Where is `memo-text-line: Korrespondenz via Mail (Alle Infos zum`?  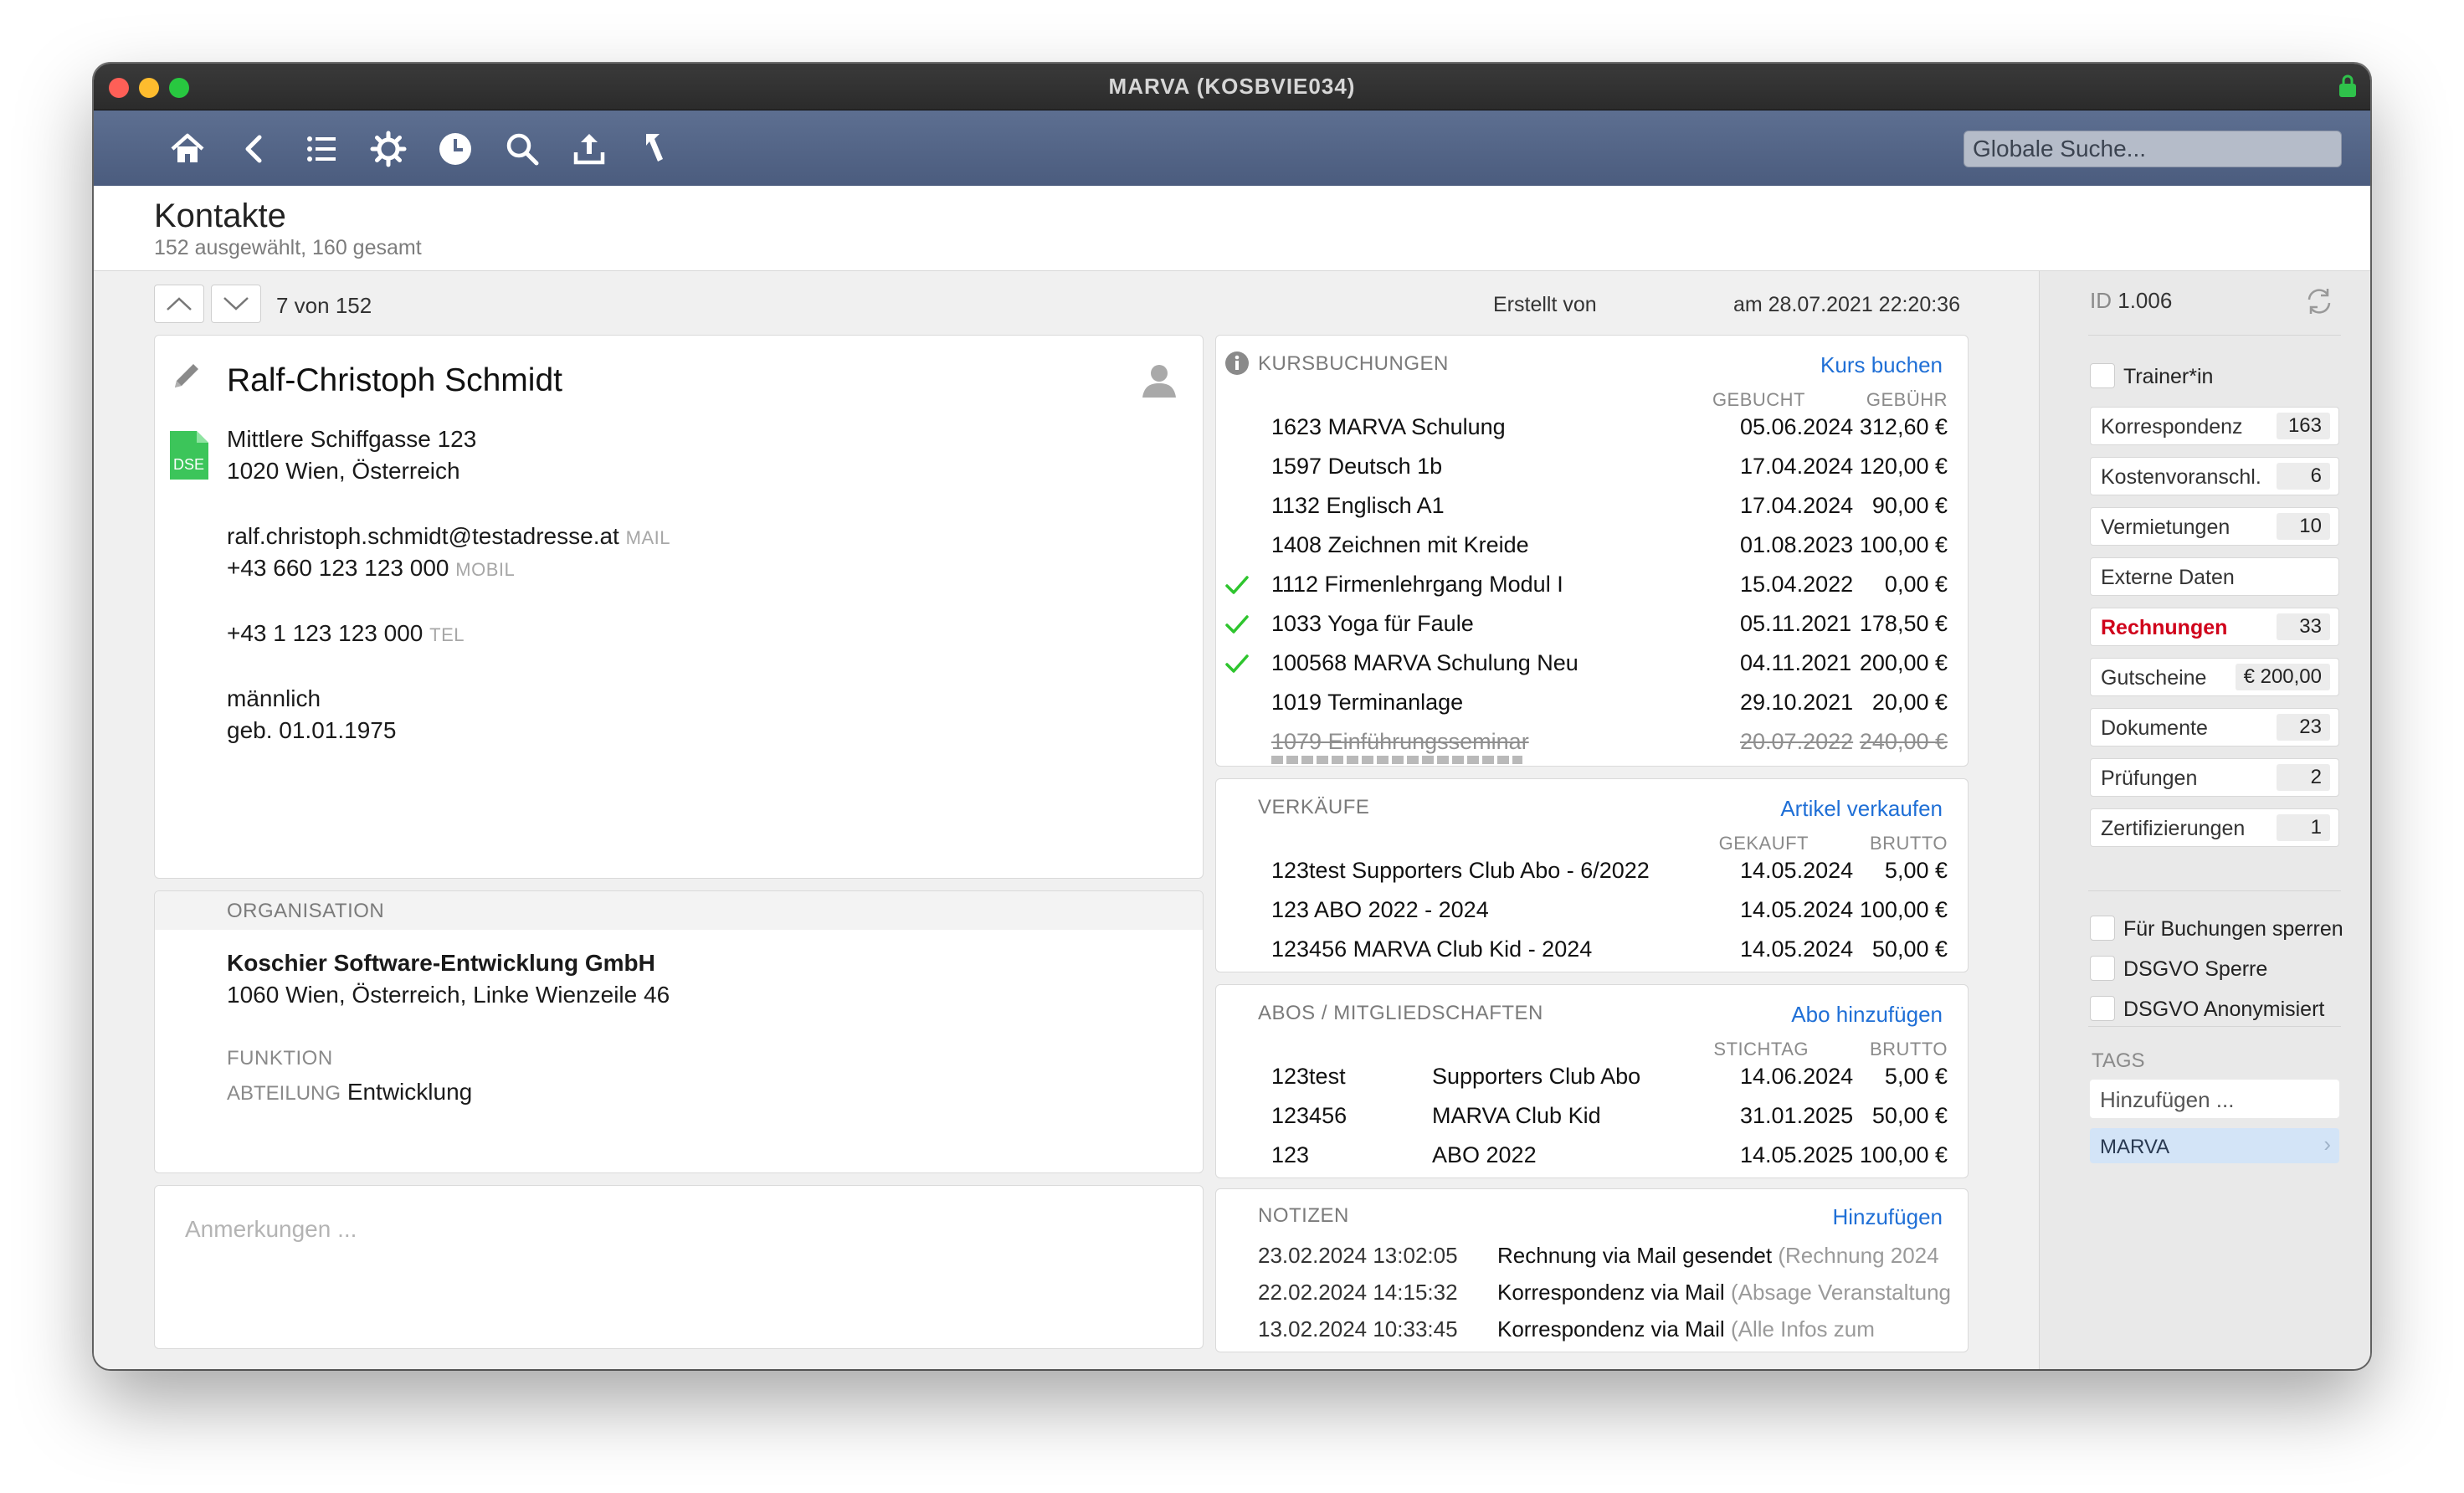 memo-text-line: Korrespondenz via Mail (Alle Infos zum is located at coordinates (1686, 1329).